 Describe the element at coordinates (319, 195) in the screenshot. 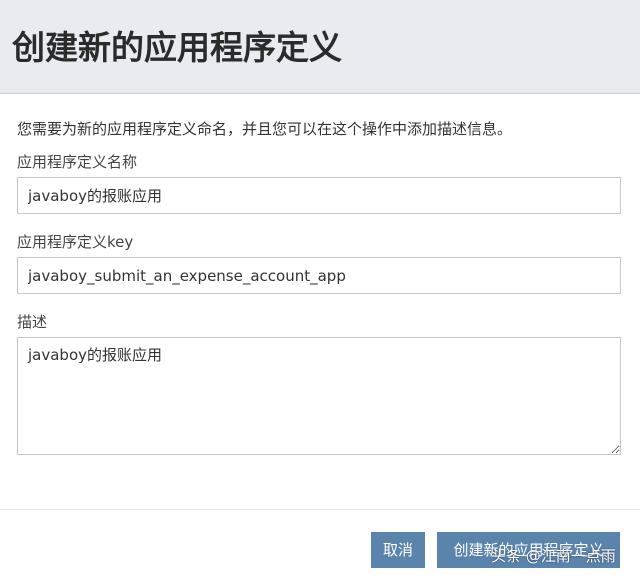

I see `name-input` at that location.